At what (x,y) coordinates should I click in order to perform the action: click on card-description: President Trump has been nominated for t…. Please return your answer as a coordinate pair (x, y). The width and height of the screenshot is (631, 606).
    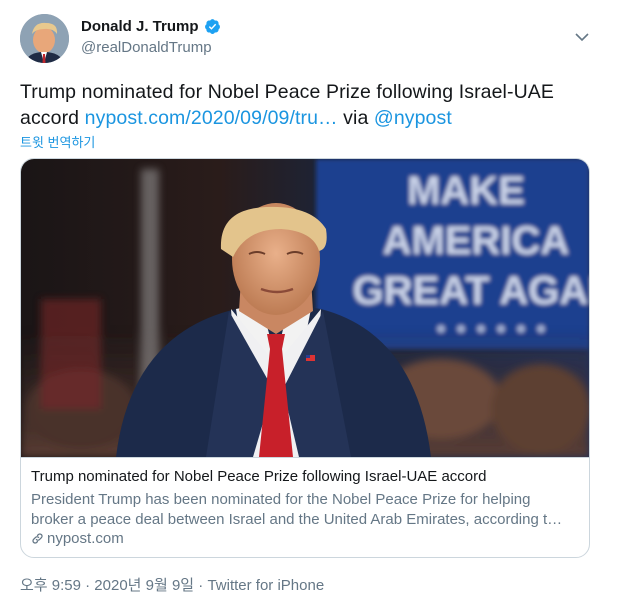
    Looking at the image, I should click on (305, 510).